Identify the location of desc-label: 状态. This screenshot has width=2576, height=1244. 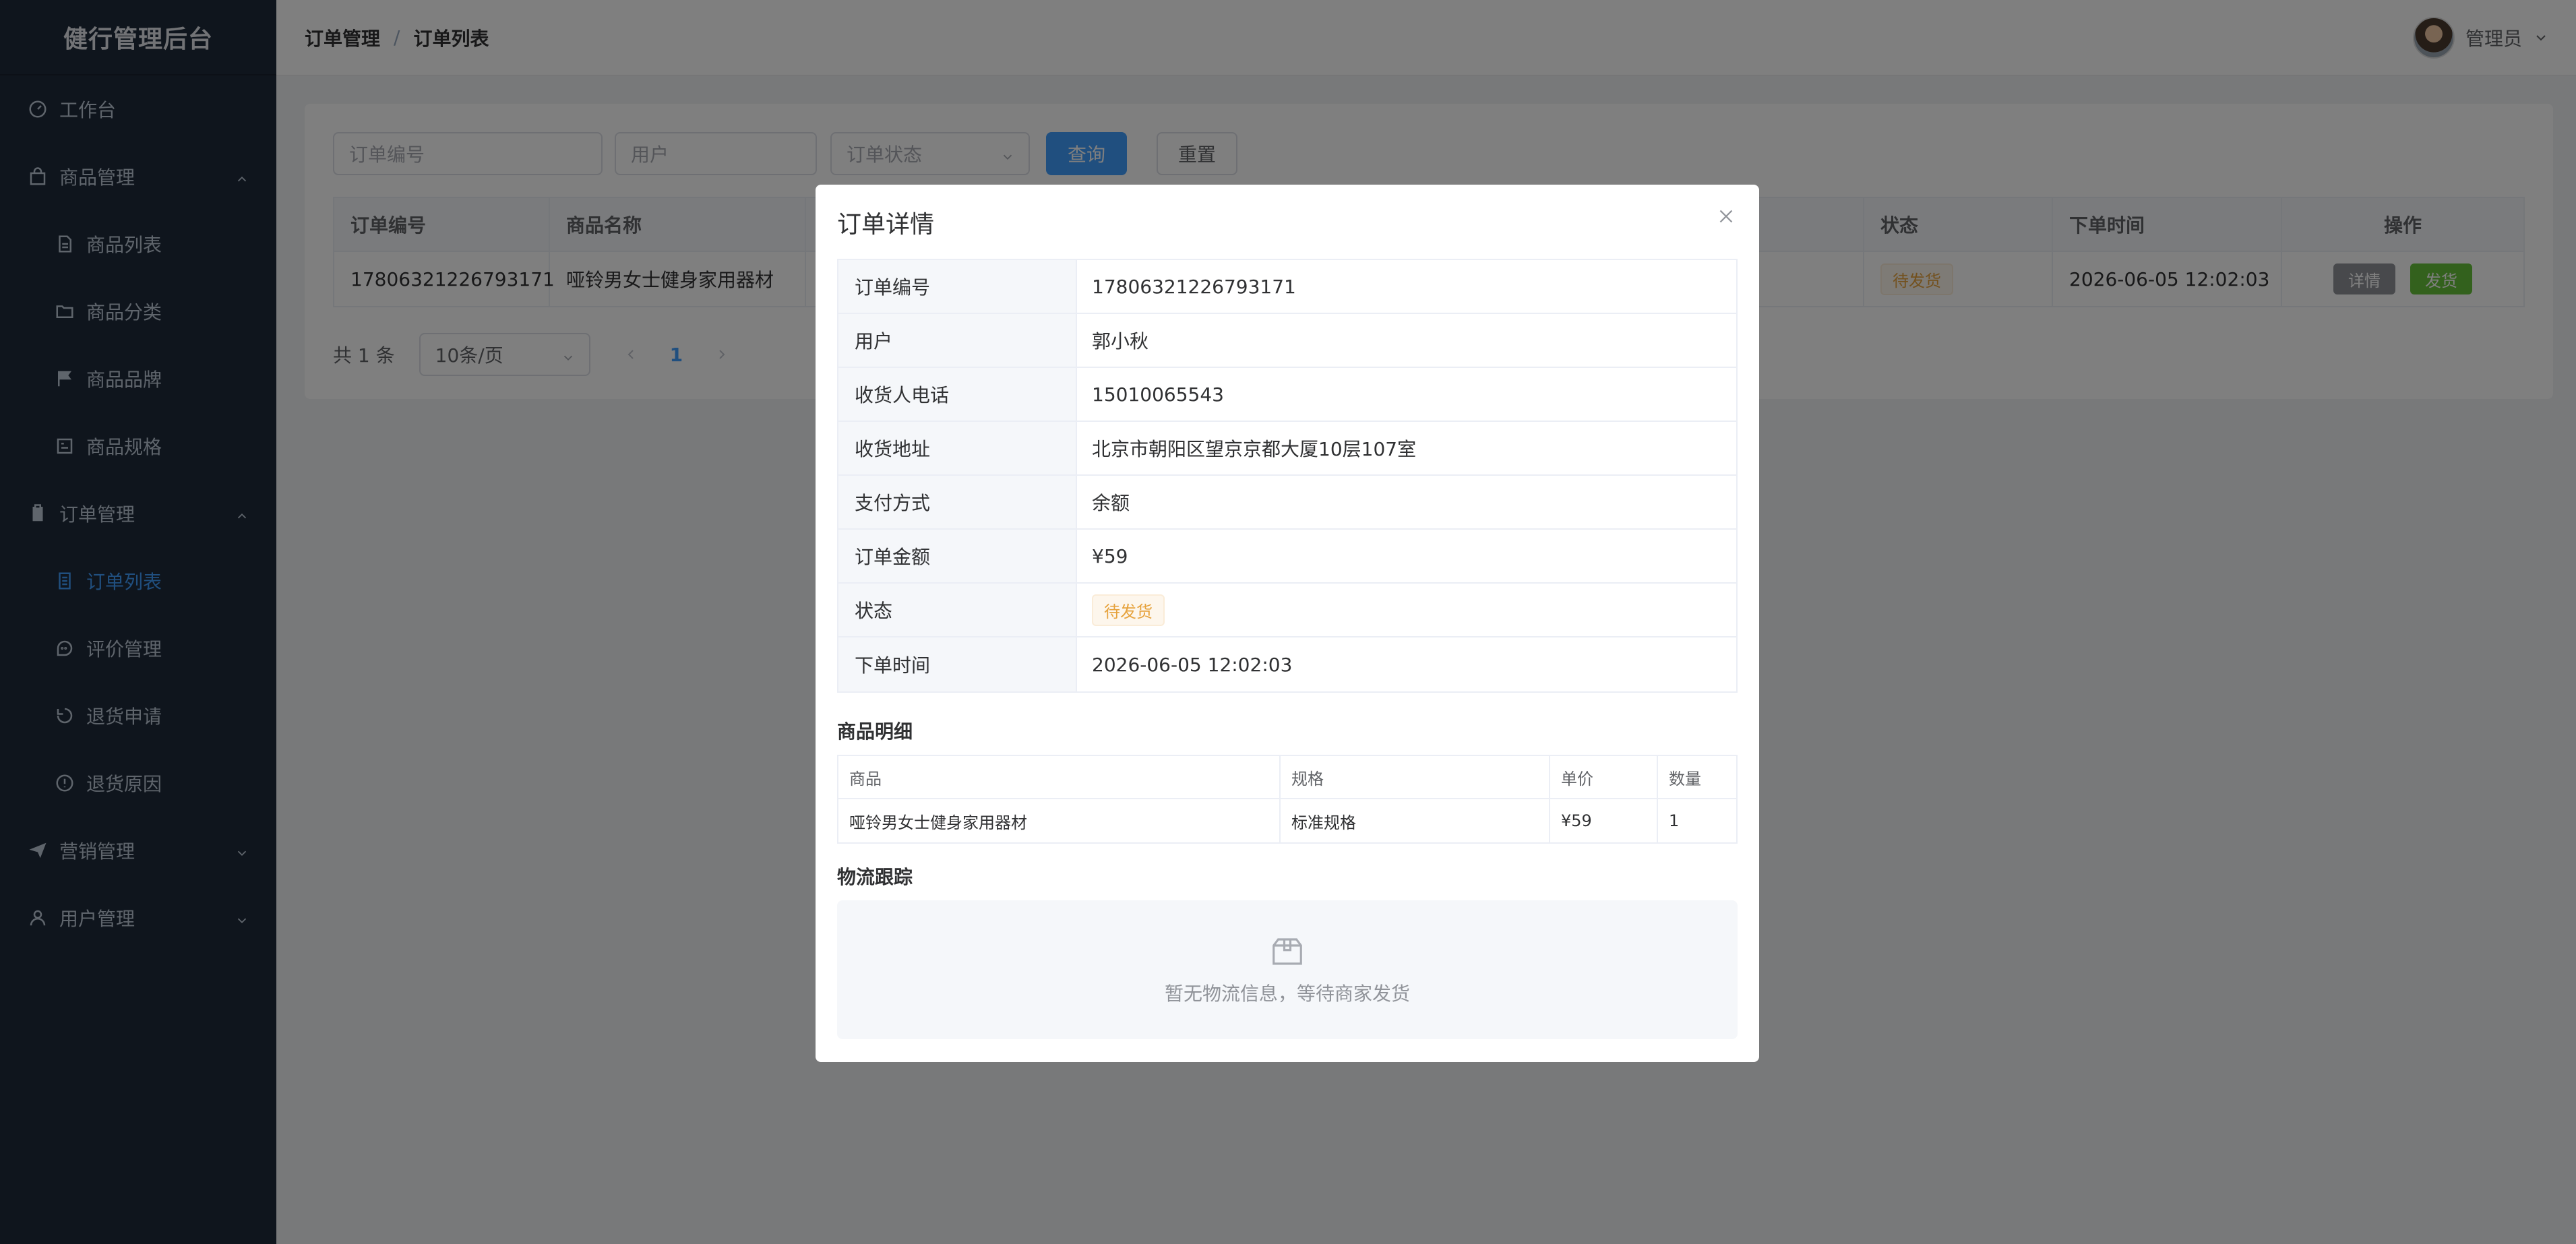
(958, 610).